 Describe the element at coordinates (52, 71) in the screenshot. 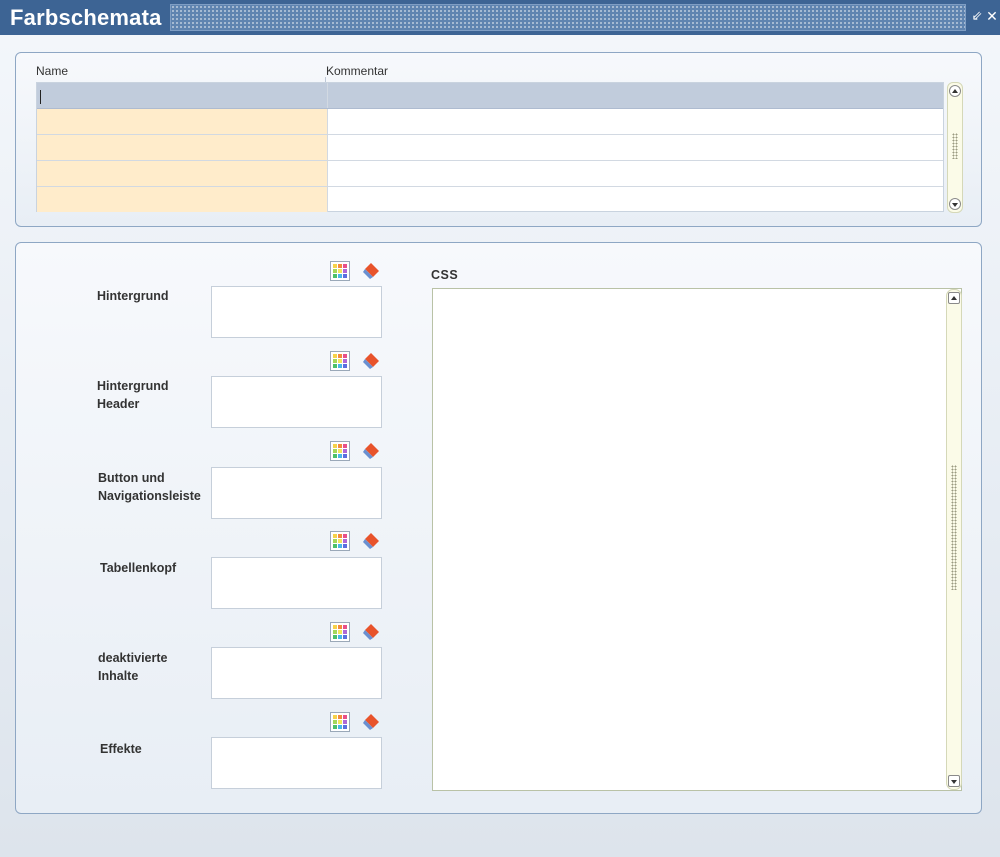

I see `column-header-name: Name` at that location.